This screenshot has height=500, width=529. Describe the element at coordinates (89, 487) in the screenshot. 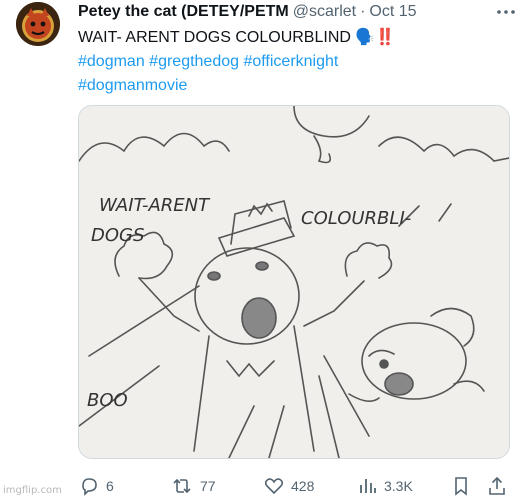

I see `reply-icon` at that location.